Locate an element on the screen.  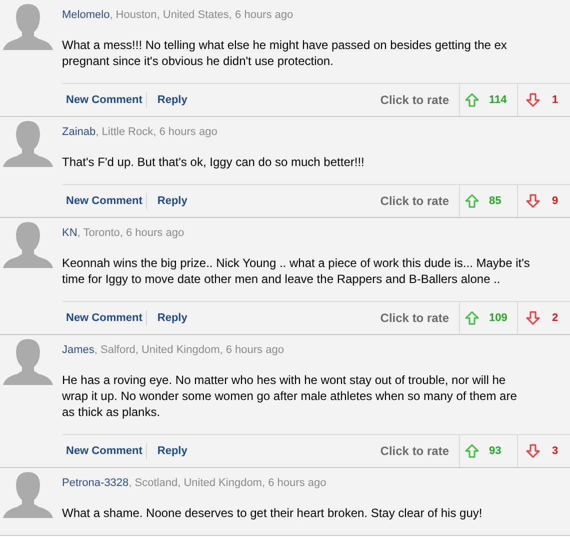
comment-meta: , Little Rock, 6 hours ago is located at coordinates (157, 132).